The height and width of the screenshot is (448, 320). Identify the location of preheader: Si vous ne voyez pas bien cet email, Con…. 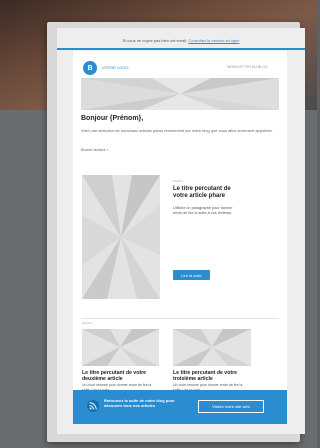
(181, 40).